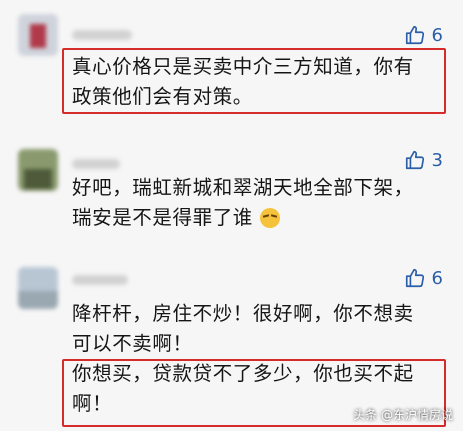 Image resolution: width=463 pixels, height=431 pixels. Describe the element at coordinates (437, 160) in the screenshot. I see `like-count: 3` at that location.